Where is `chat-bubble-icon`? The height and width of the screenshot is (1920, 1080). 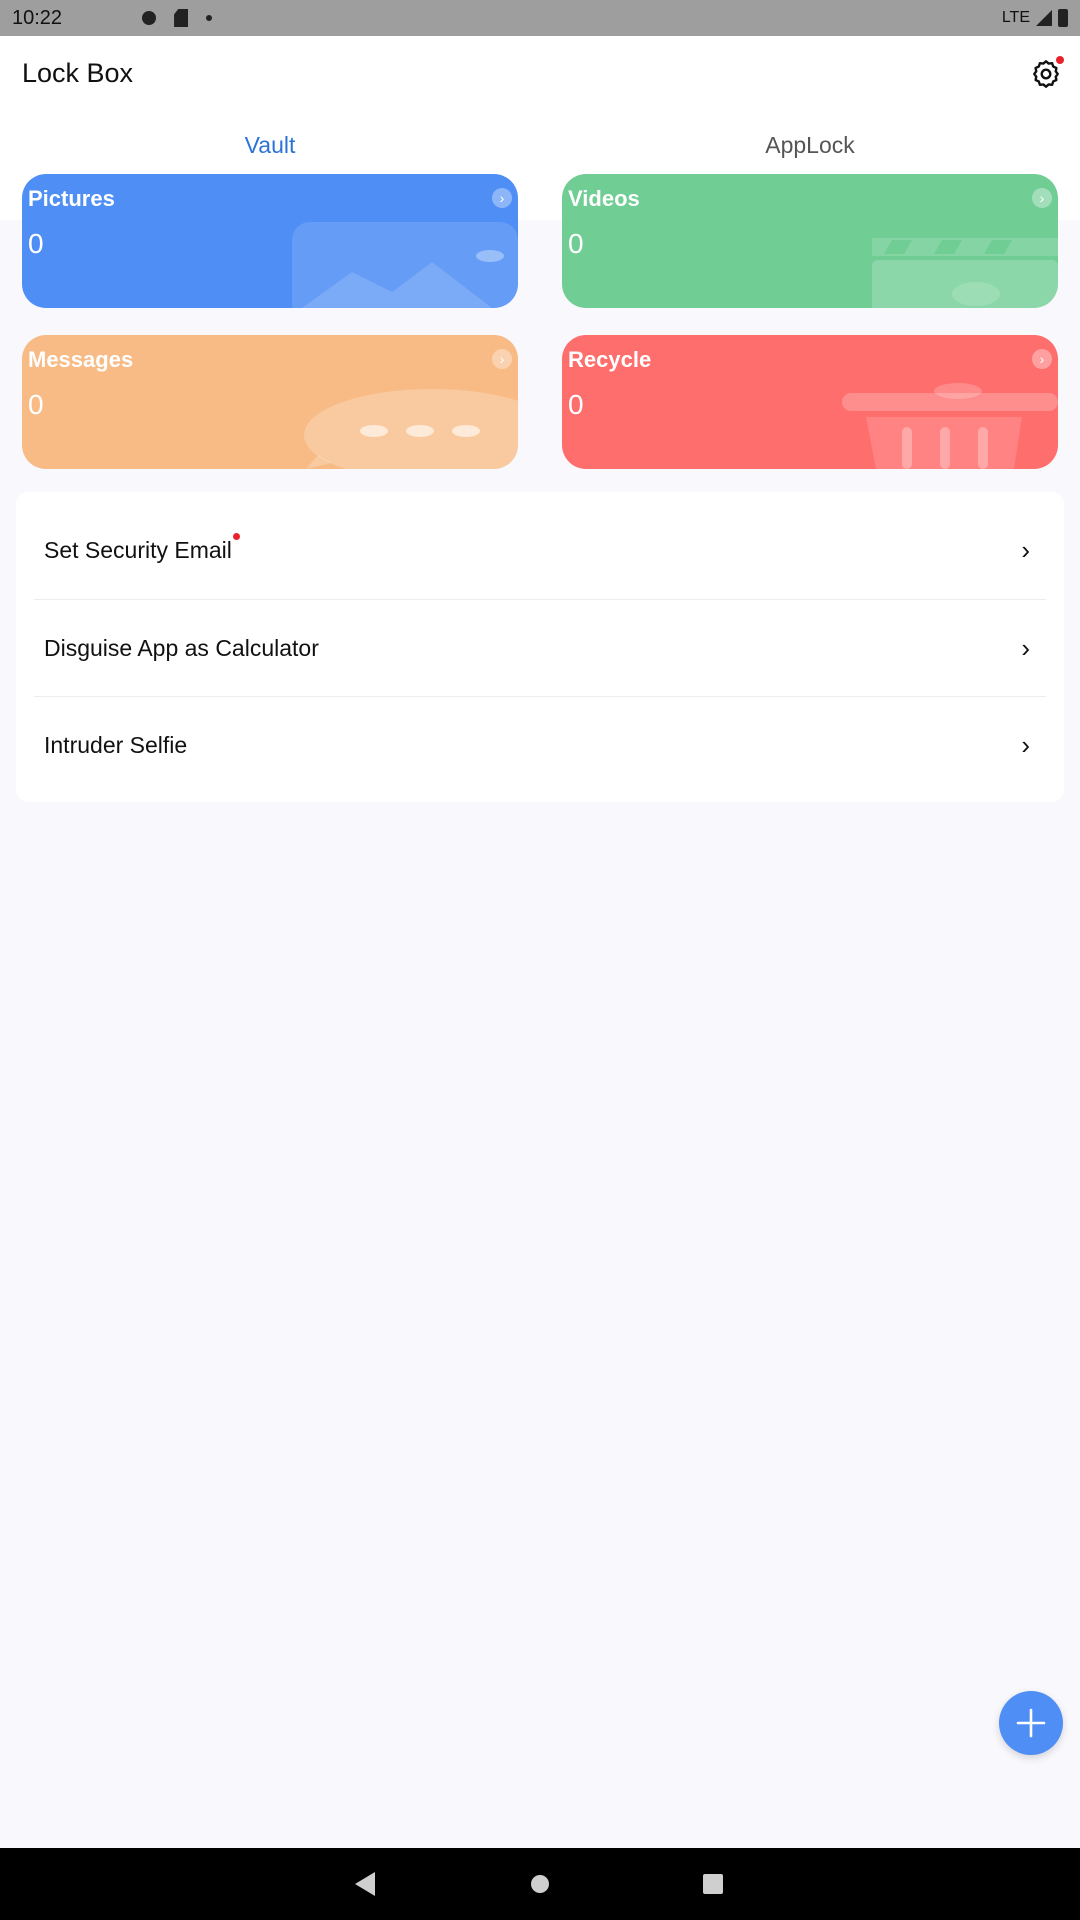
chat-bubble-icon is located at coordinates (411, 429).